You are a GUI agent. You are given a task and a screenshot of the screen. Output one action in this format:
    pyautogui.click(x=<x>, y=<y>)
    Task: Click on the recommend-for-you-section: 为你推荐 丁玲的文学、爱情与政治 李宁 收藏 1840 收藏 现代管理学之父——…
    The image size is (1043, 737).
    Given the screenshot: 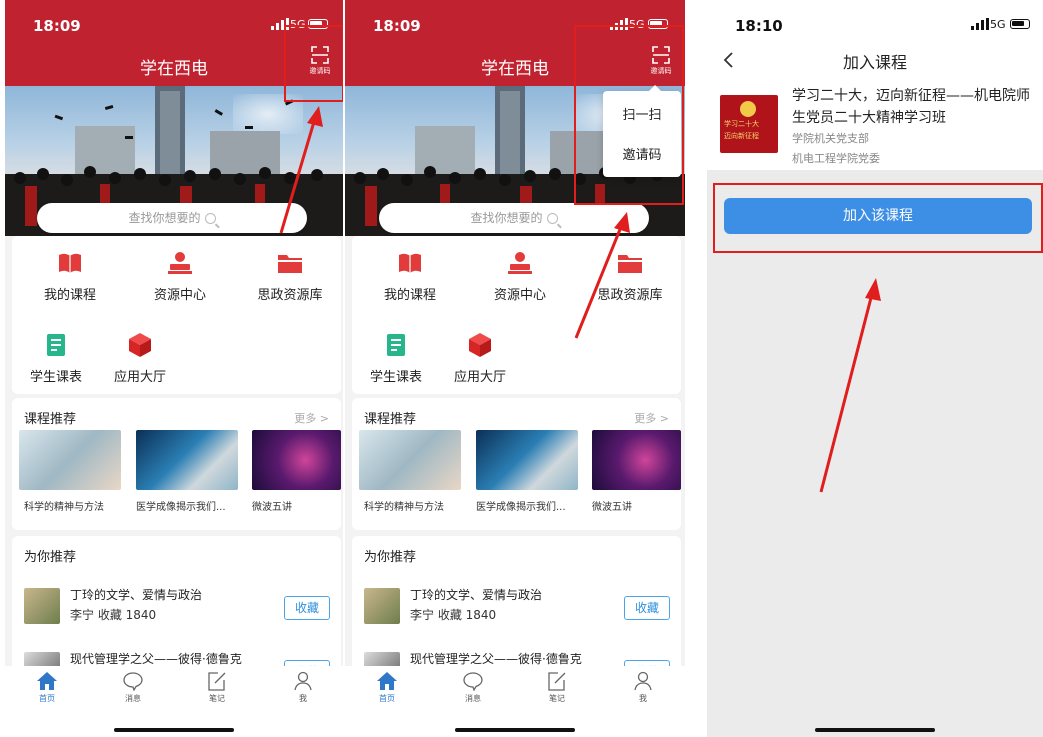 What is the action you would take?
    pyautogui.click(x=176, y=612)
    